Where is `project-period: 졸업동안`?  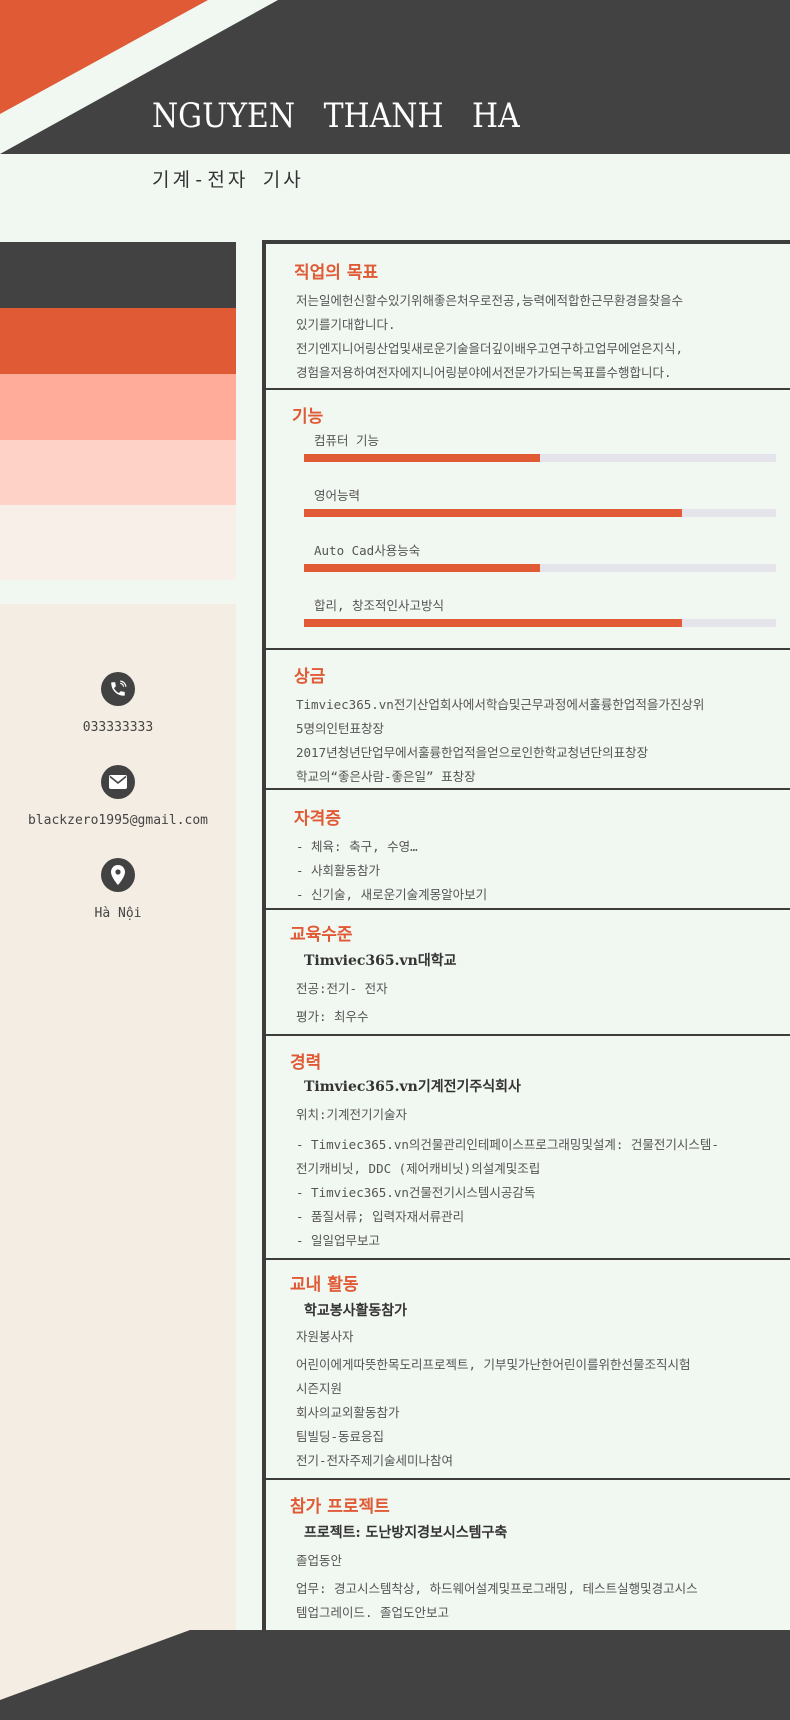
project-period: 졸업동안 is located at coordinates (319, 1560).